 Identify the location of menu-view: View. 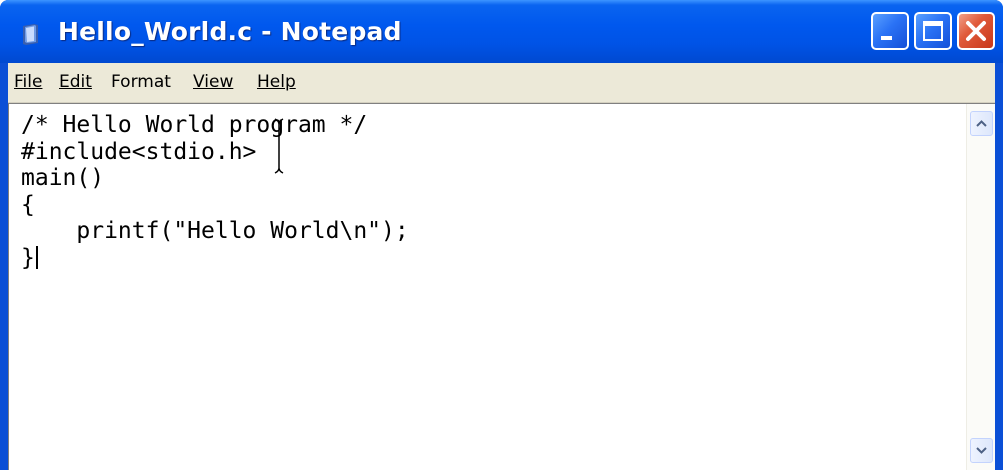
(213, 82).